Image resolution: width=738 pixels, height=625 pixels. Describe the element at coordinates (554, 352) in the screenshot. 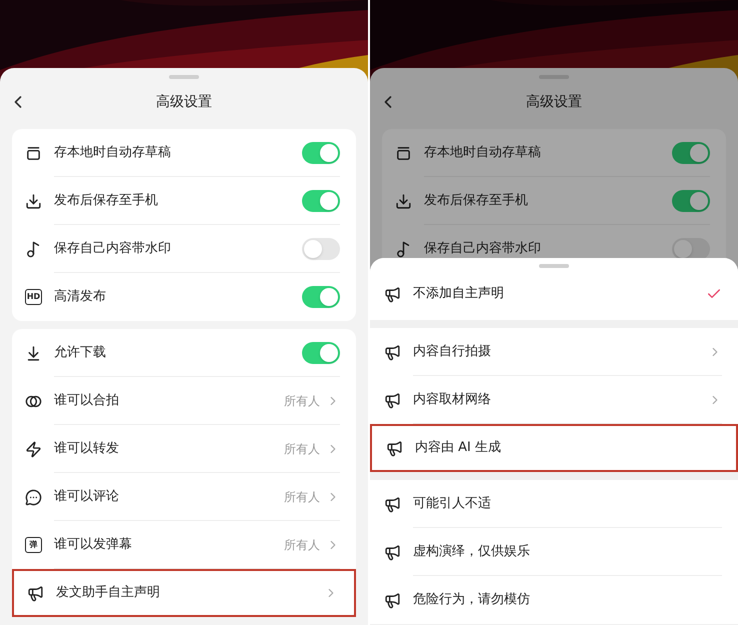

I see `declaration-option: 内容自行拍摄` at that location.